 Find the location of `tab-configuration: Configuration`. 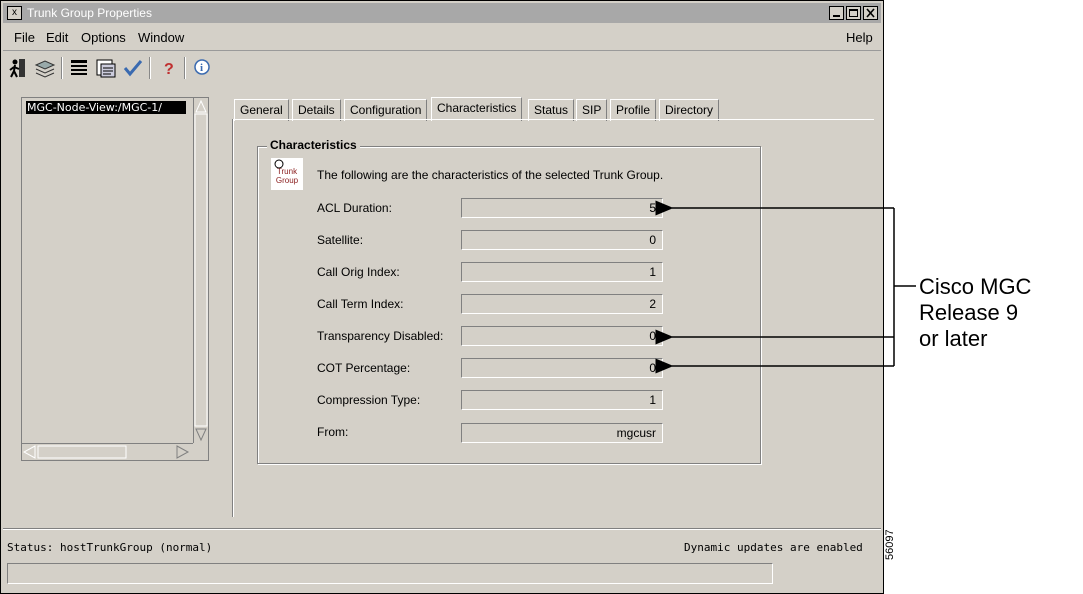

tab-configuration: Configuration is located at coordinates (386, 110).